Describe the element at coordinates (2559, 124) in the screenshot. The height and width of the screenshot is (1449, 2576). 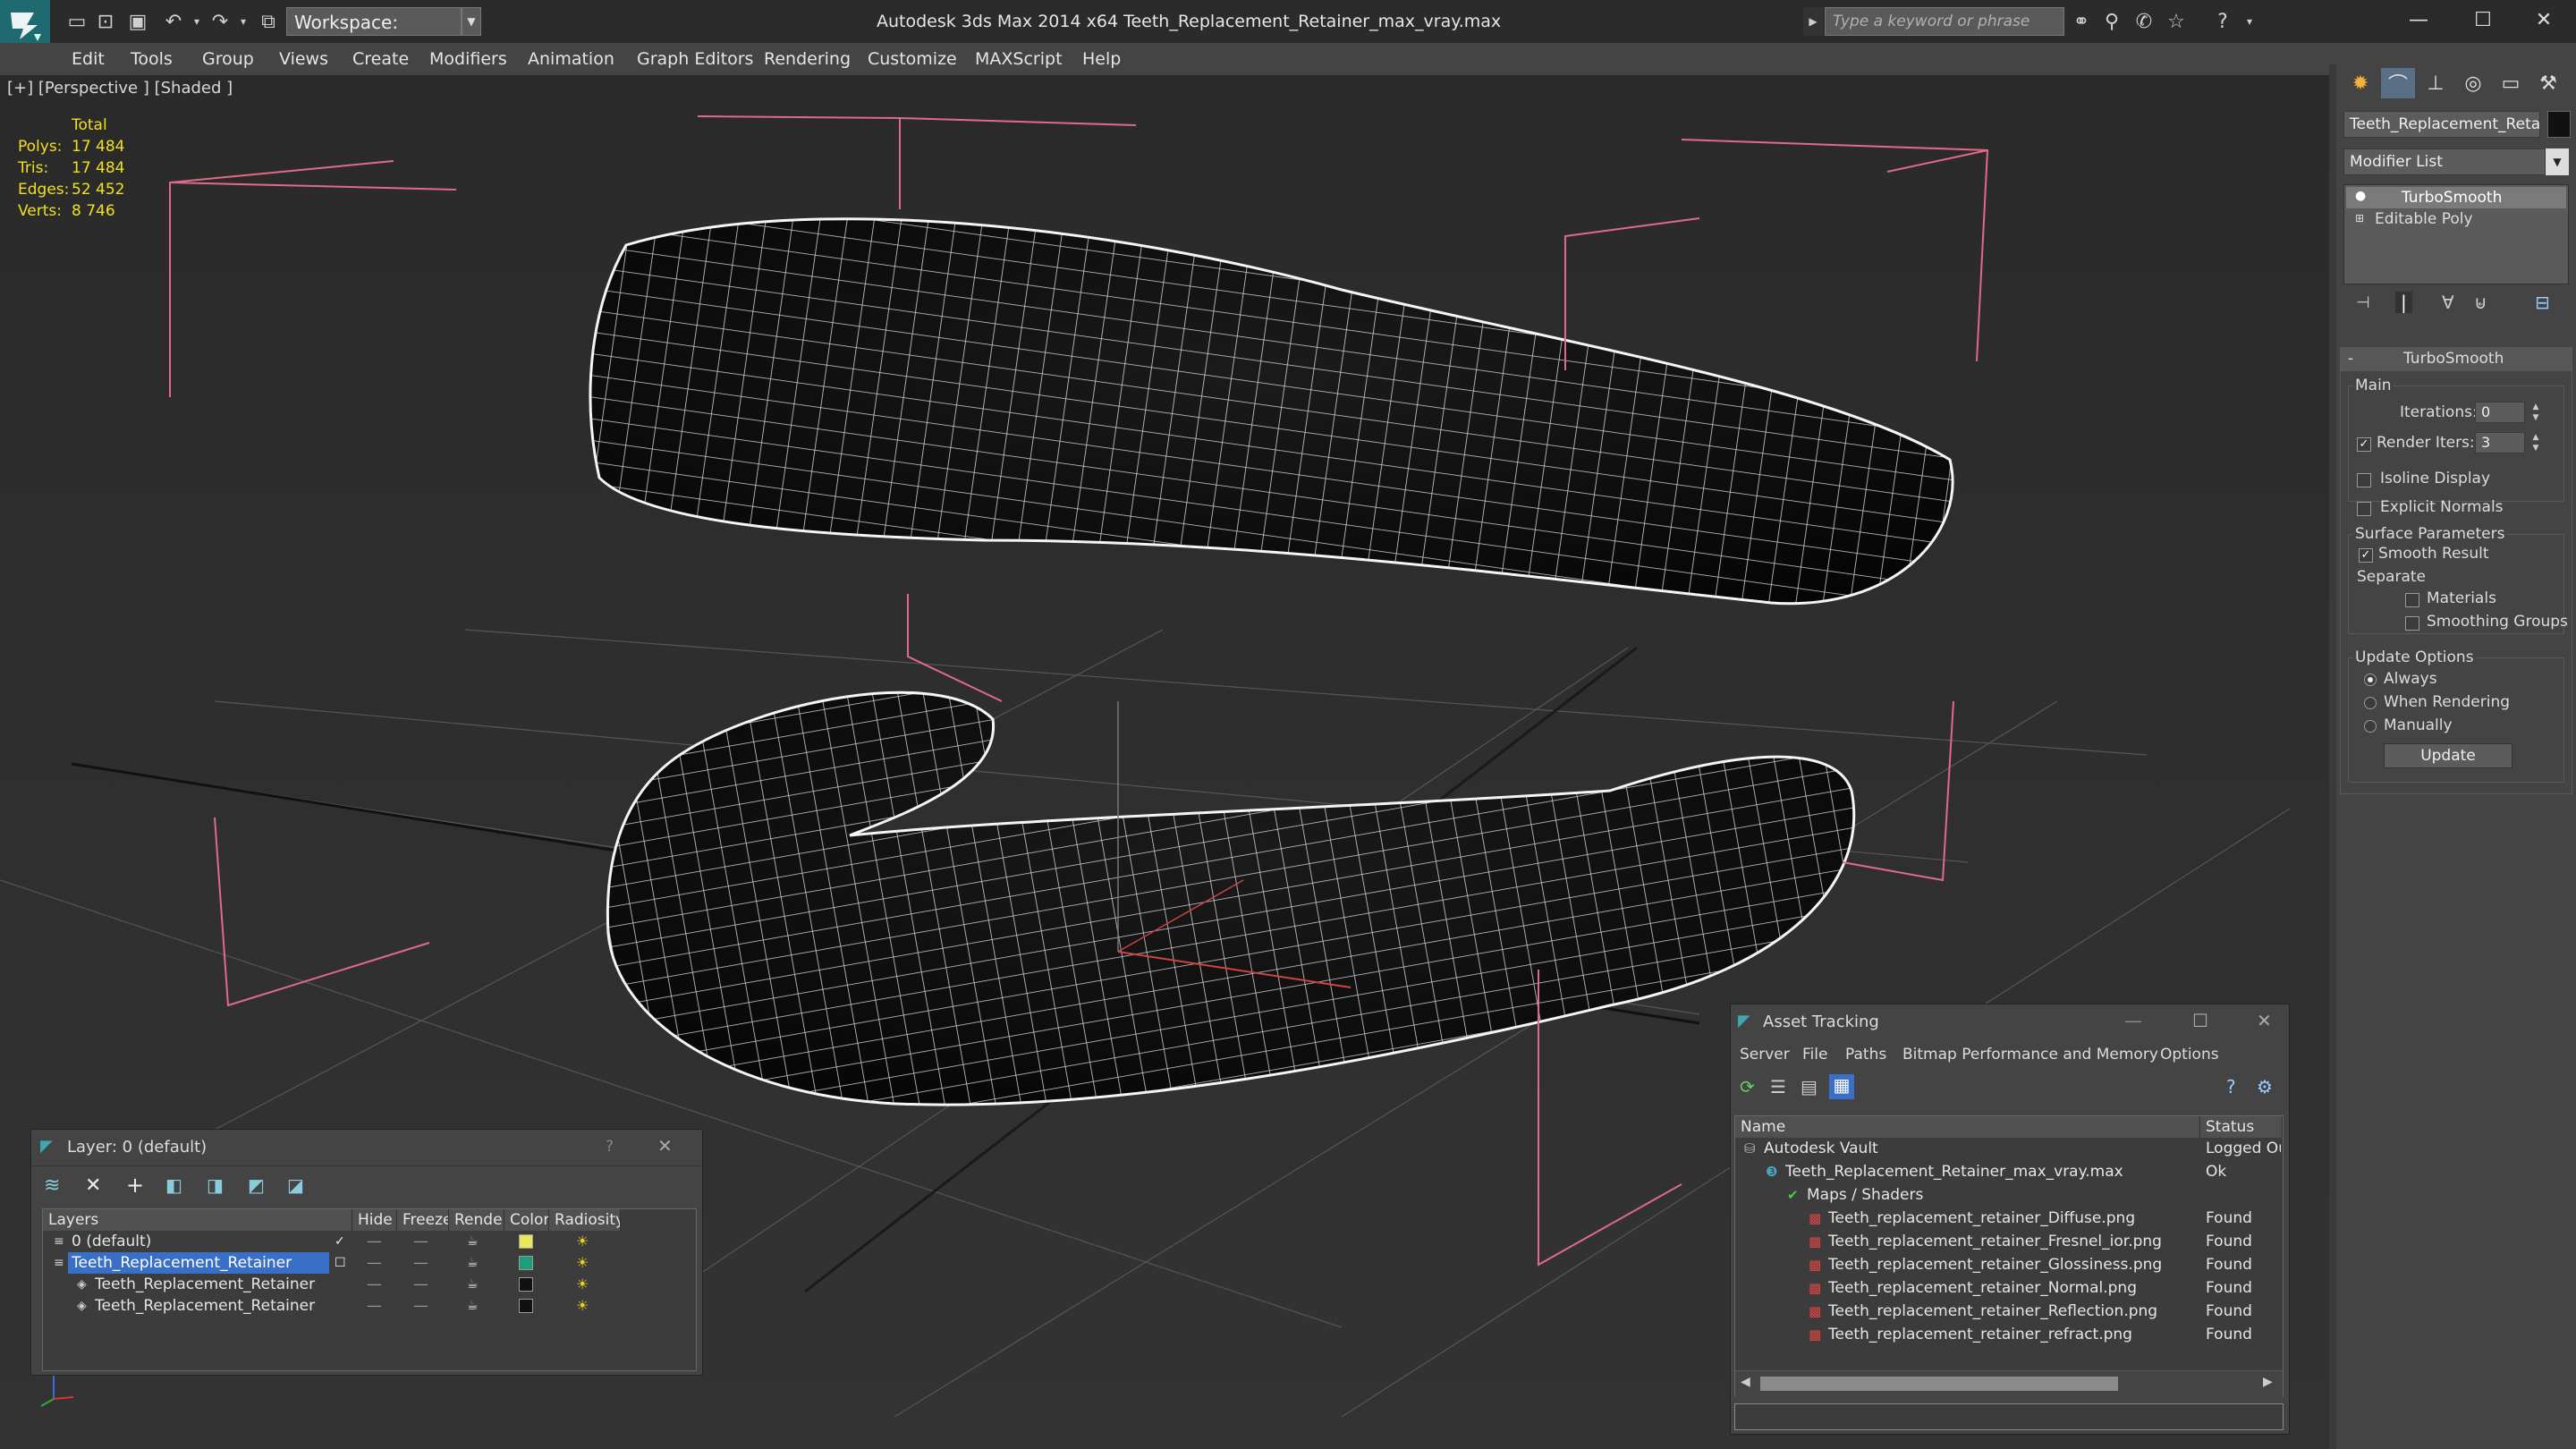
I see `object-color-swatch` at that location.